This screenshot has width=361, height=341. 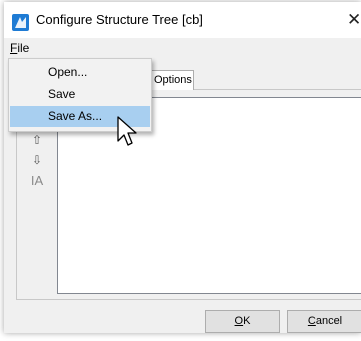 I want to click on cancel-label: ancel, so click(x=329, y=321).